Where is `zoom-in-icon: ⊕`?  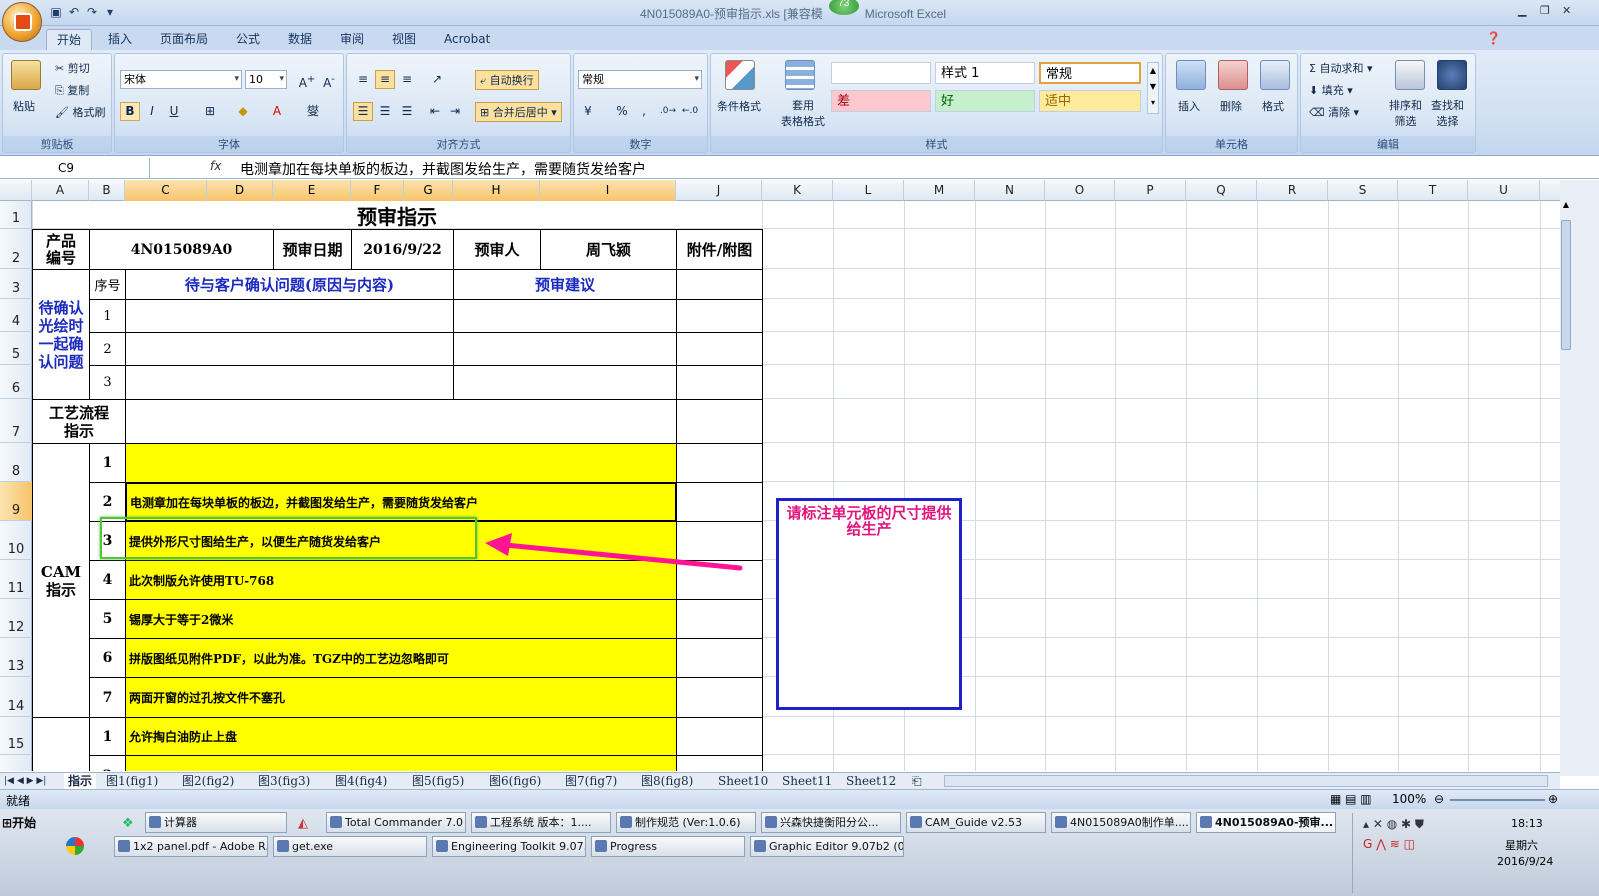
zoom-in-icon: ⊕ is located at coordinates (1553, 799).